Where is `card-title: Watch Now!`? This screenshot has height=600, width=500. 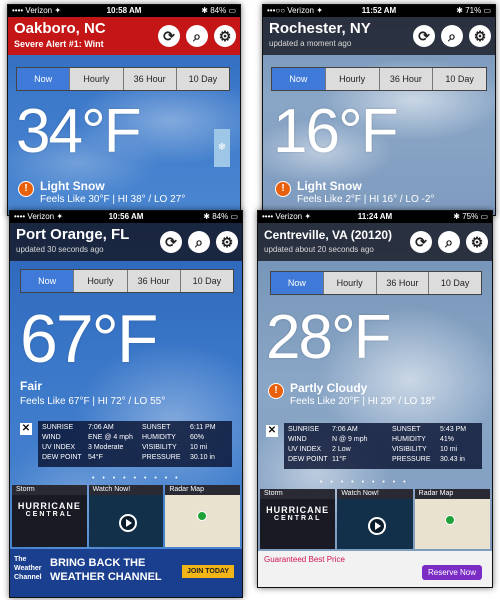 card-title: Watch Now! is located at coordinates (126, 490).